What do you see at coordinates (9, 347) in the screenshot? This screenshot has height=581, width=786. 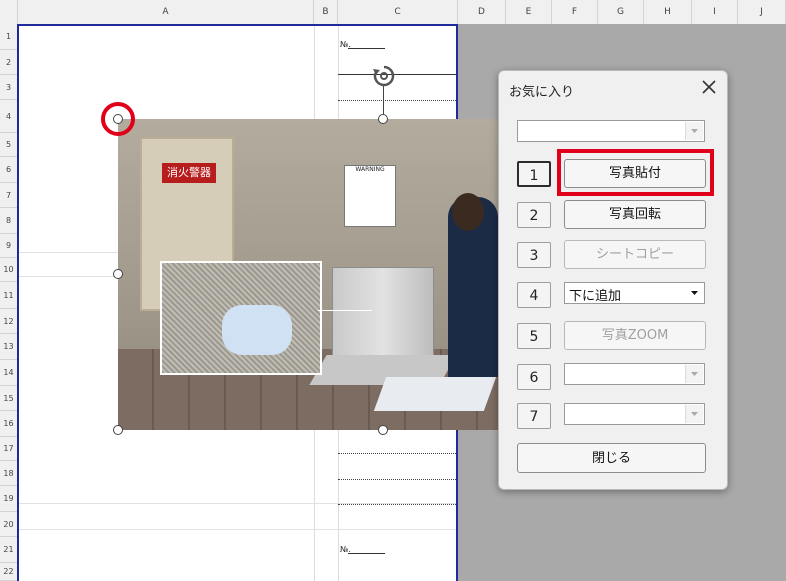 I see `row-header-13: 13` at bounding box center [9, 347].